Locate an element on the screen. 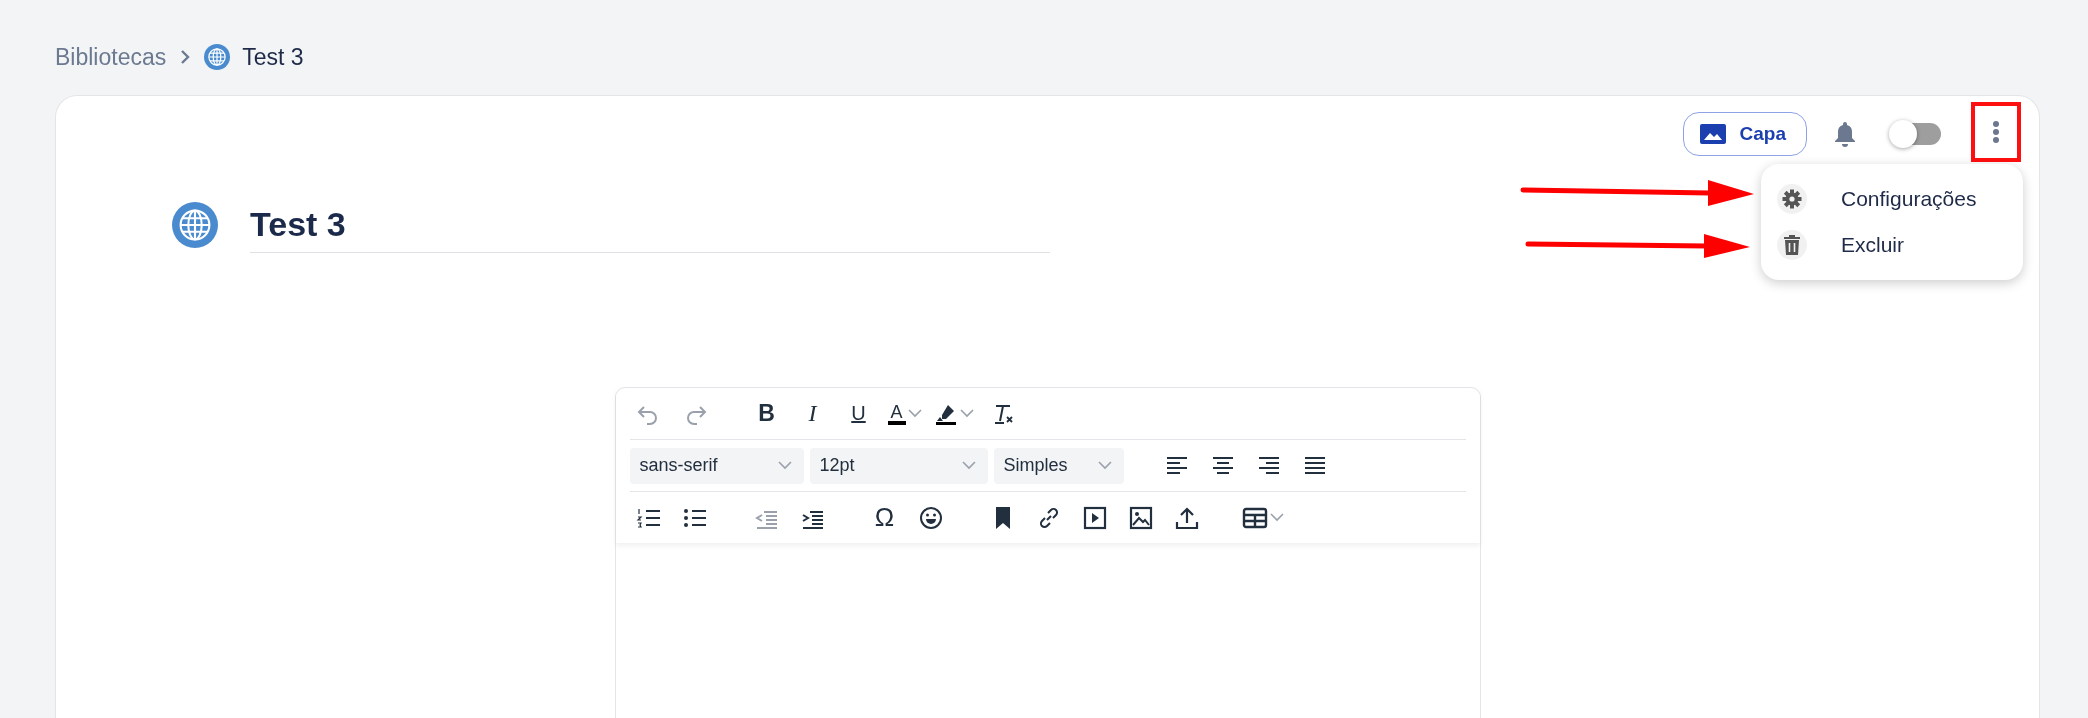 The width and height of the screenshot is (2088, 718). cover-button: Capa is located at coordinates (1744, 134).